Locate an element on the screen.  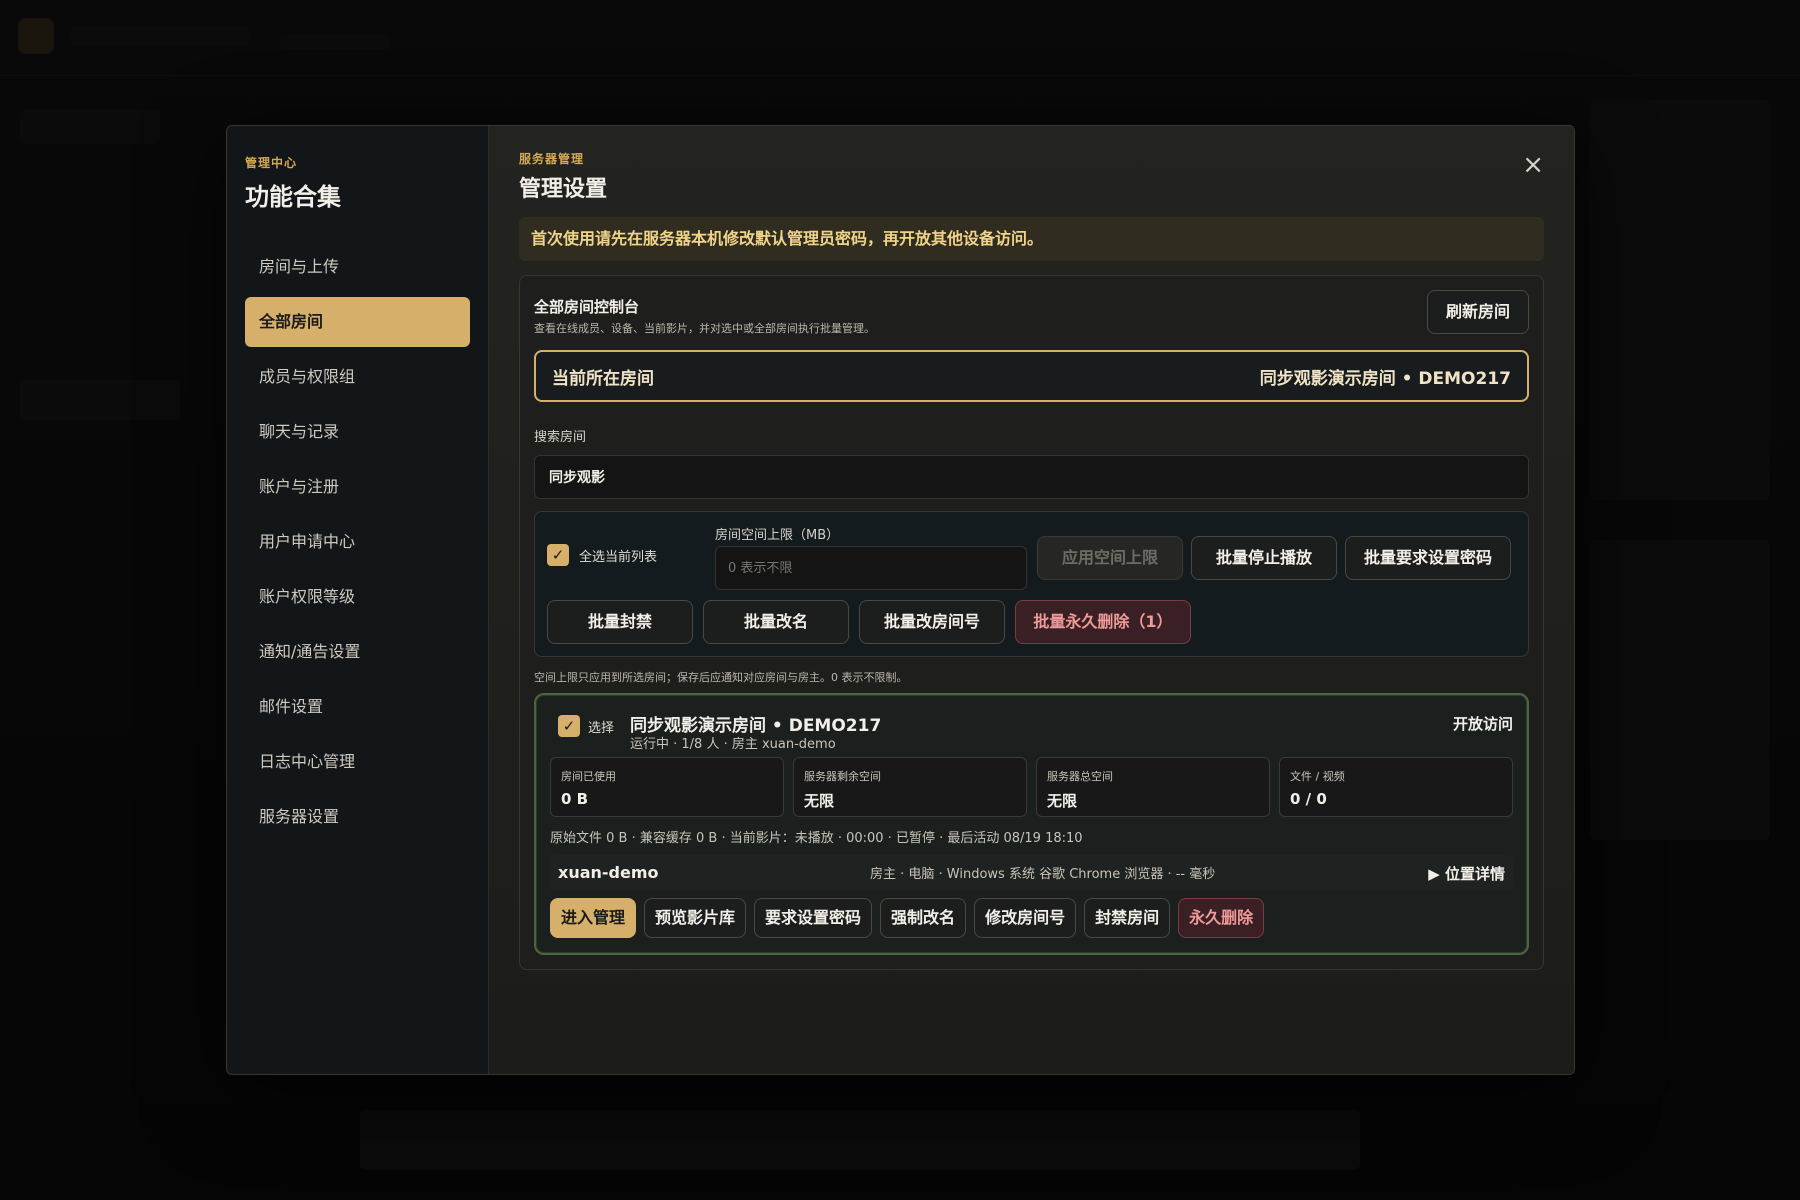
require-password-button: 要求设置密码 is located at coordinates (813, 918).